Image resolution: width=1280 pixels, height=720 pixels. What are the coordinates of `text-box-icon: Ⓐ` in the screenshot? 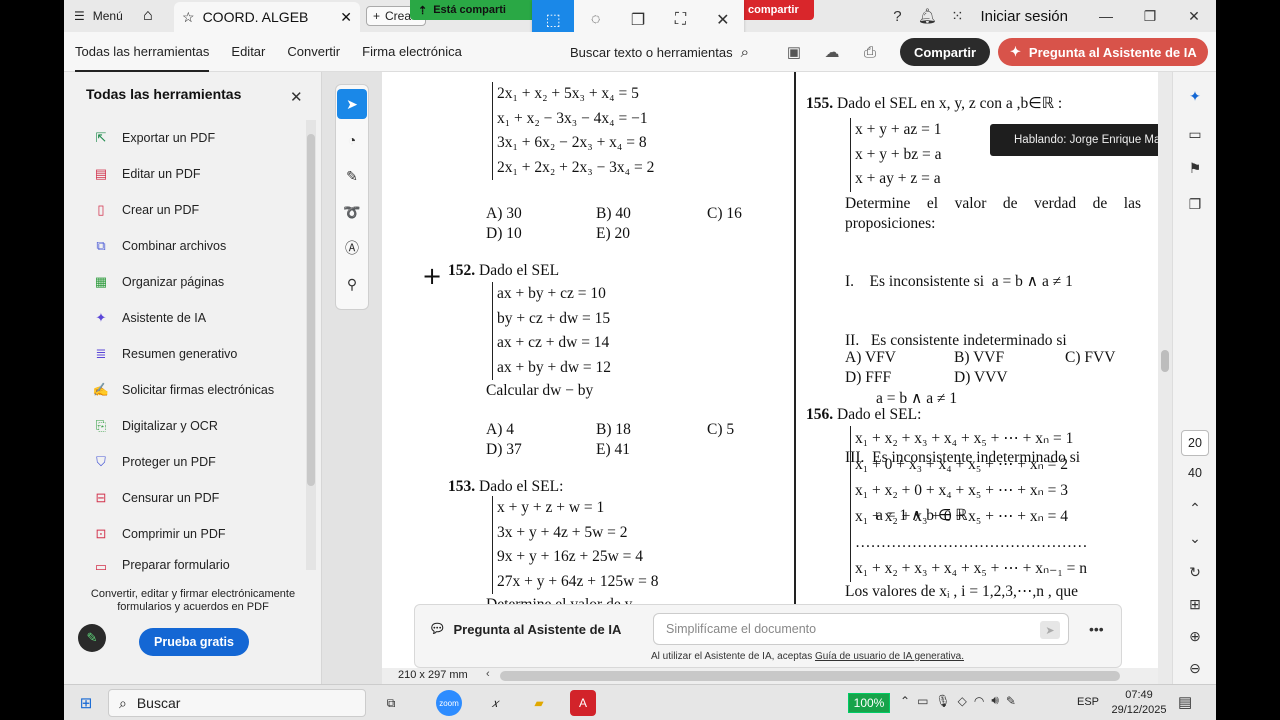 It's located at (352, 248).